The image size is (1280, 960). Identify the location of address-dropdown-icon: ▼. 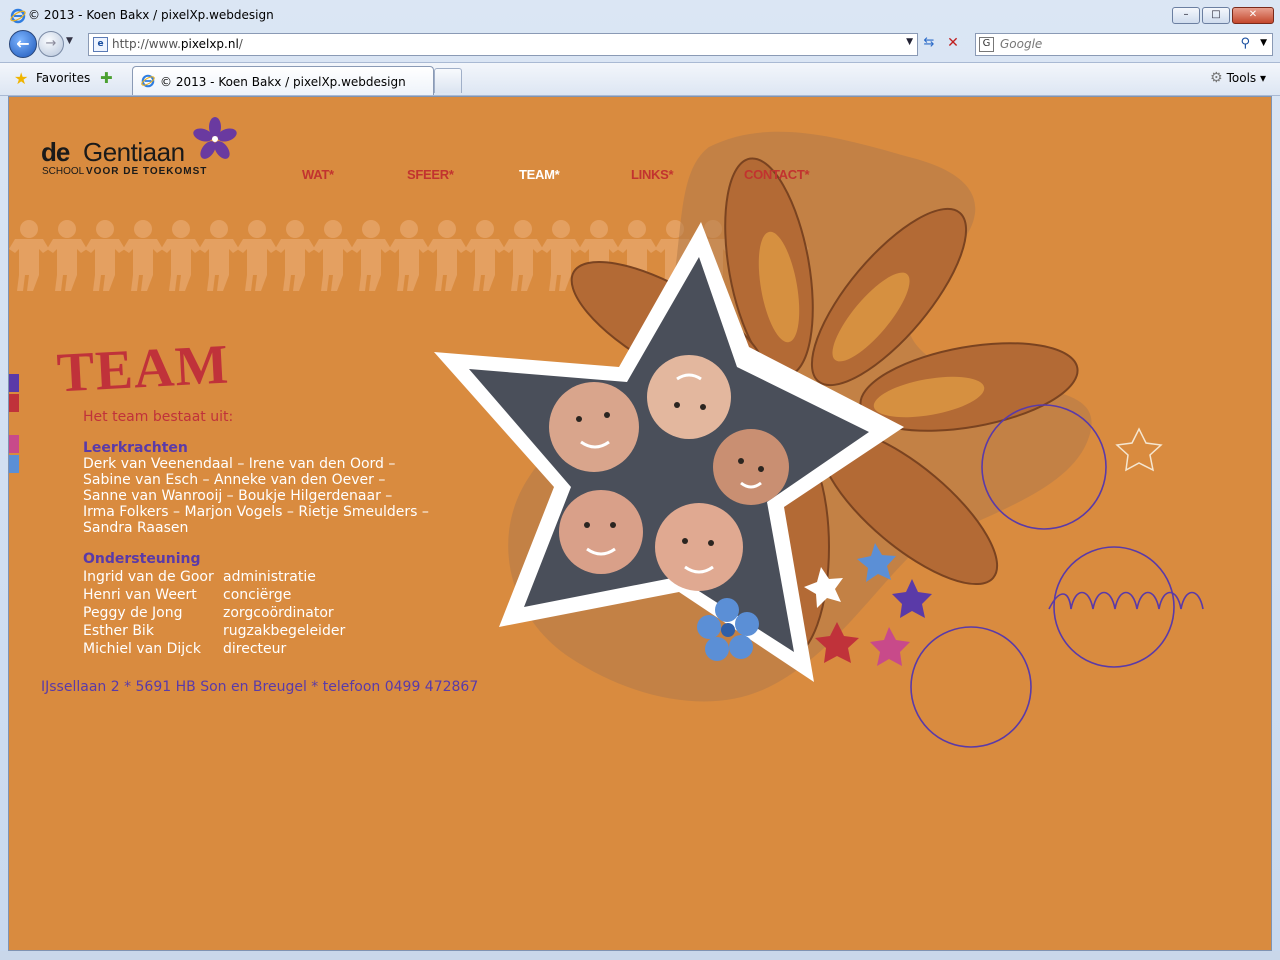
(909, 42).